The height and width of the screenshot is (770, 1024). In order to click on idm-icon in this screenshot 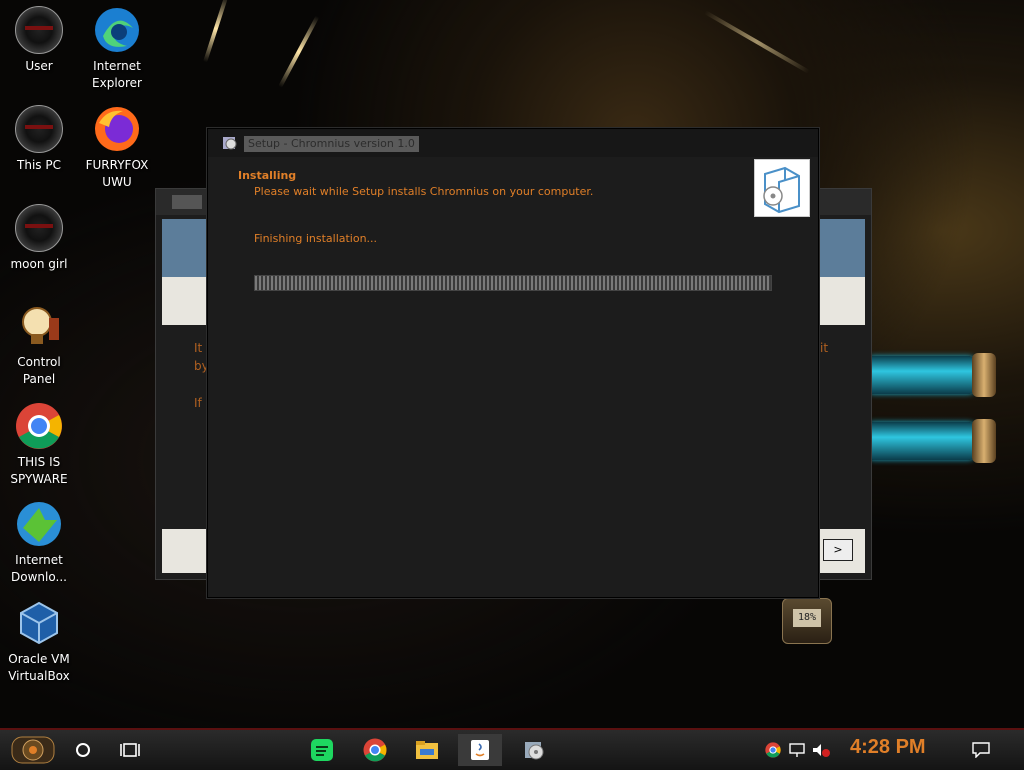, I will do `click(39, 524)`.